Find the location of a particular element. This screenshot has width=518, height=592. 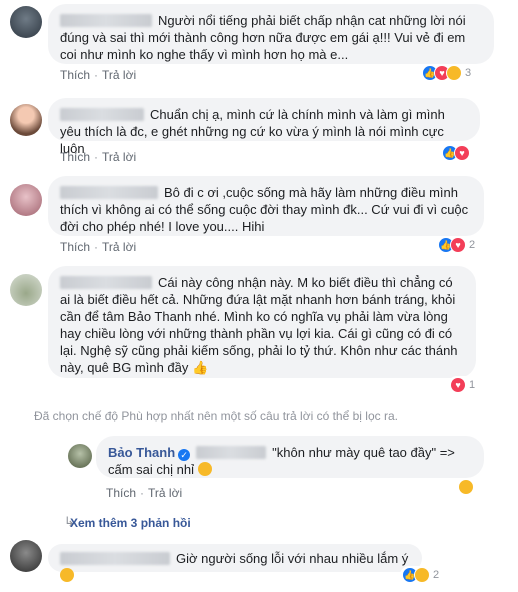

comment-bubble: Giờ người sống lỗi với nhau nhiều lắm ý is located at coordinates (235, 563).